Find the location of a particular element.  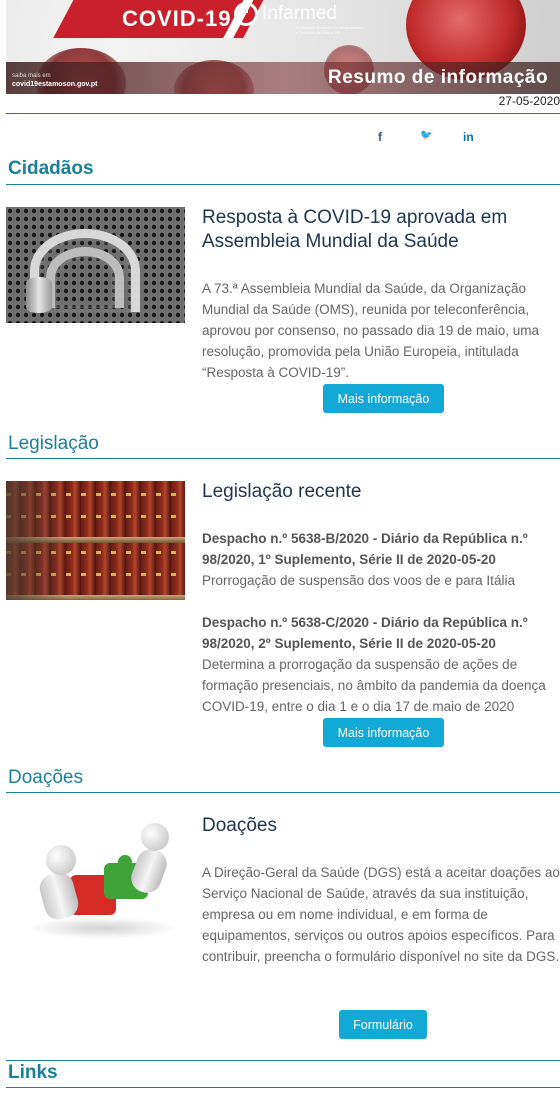

site-url: covid19estamoson.gov.pt is located at coordinates (55, 84).